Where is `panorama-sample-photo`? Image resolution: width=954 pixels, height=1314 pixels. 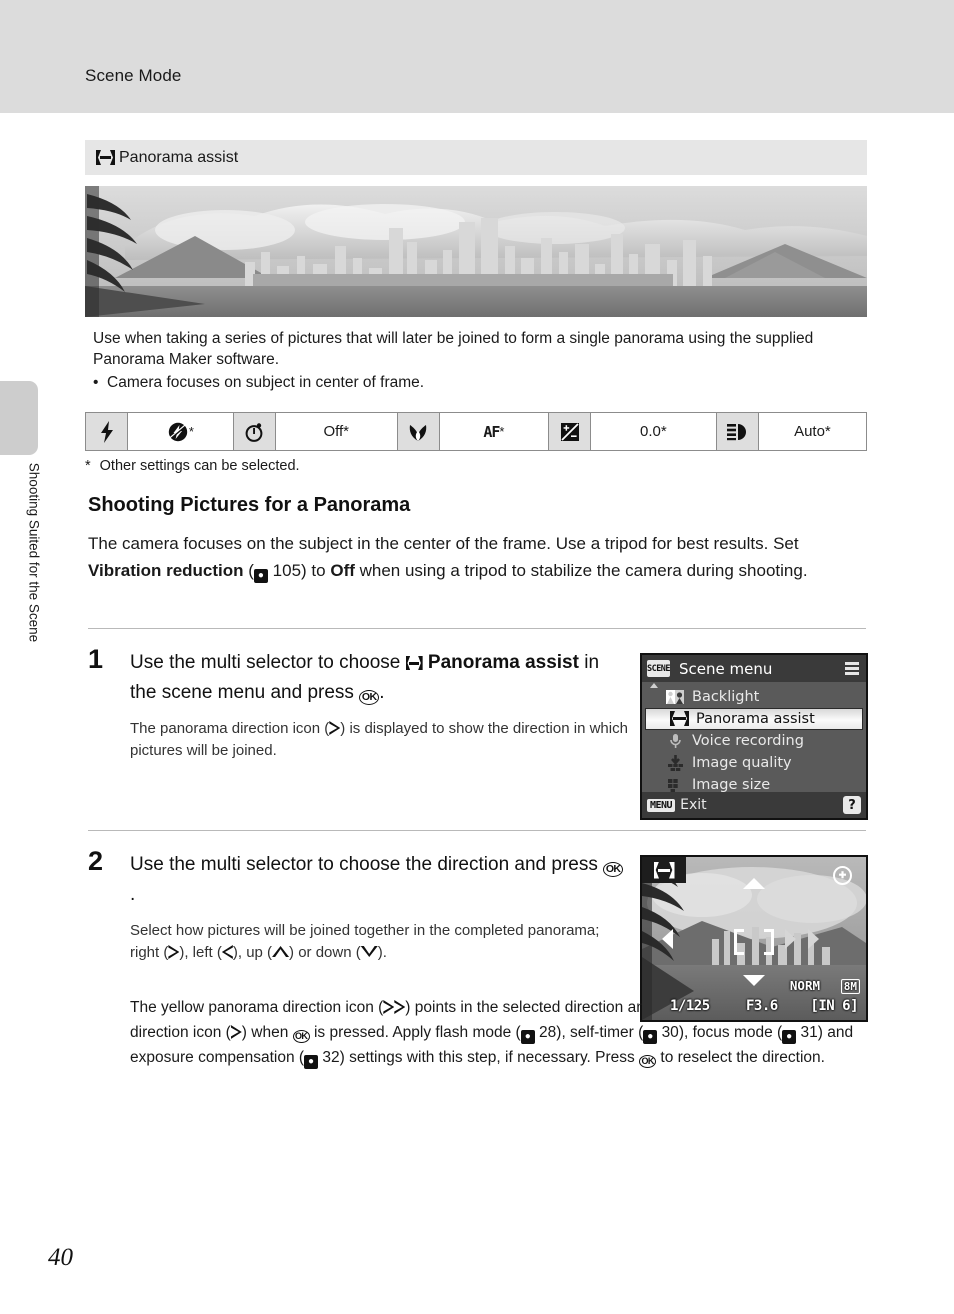 panorama-sample-photo is located at coordinates (476, 251).